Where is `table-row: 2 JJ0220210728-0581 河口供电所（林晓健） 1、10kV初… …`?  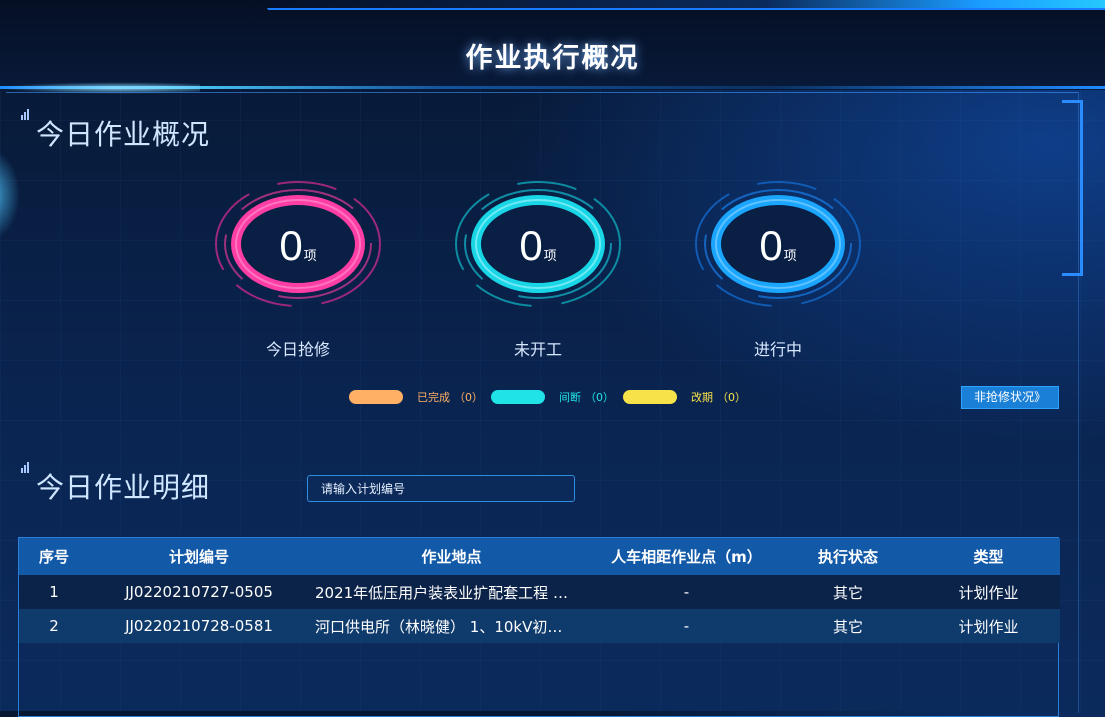 table-row: 2 JJ0220210728-0581 河口供电所（林晓健） 1、10kV初… … is located at coordinates (539, 626).